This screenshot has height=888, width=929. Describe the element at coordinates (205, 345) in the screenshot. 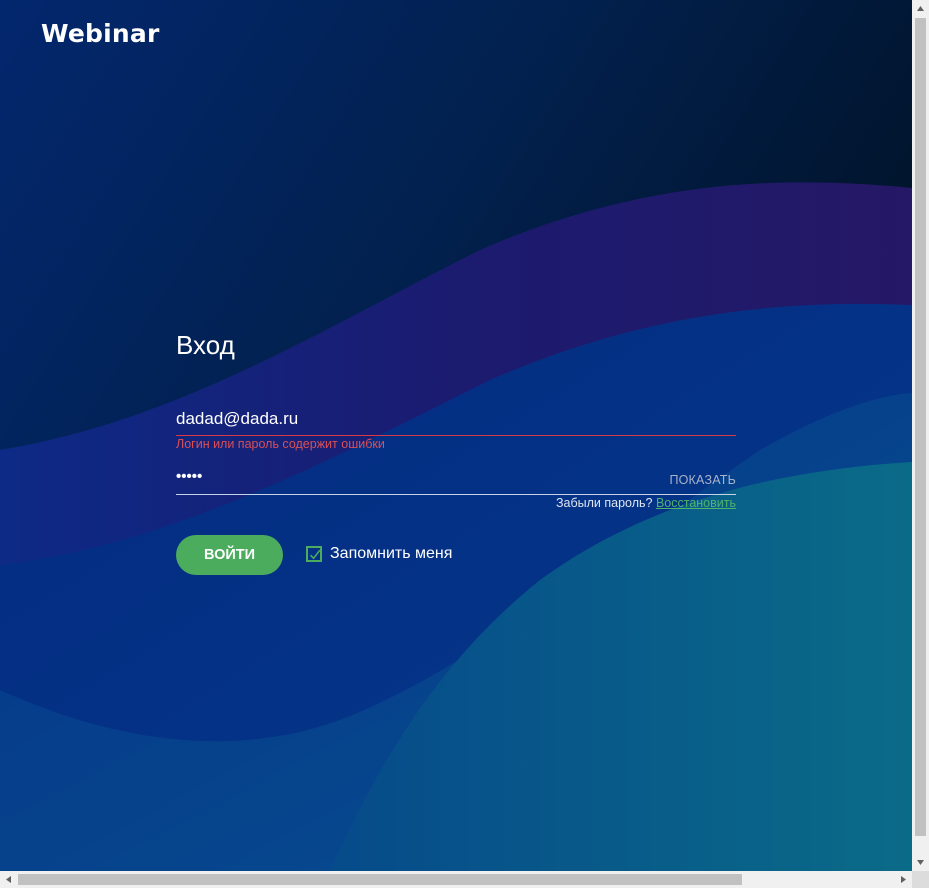

I see `page-title: Вход` at that location.